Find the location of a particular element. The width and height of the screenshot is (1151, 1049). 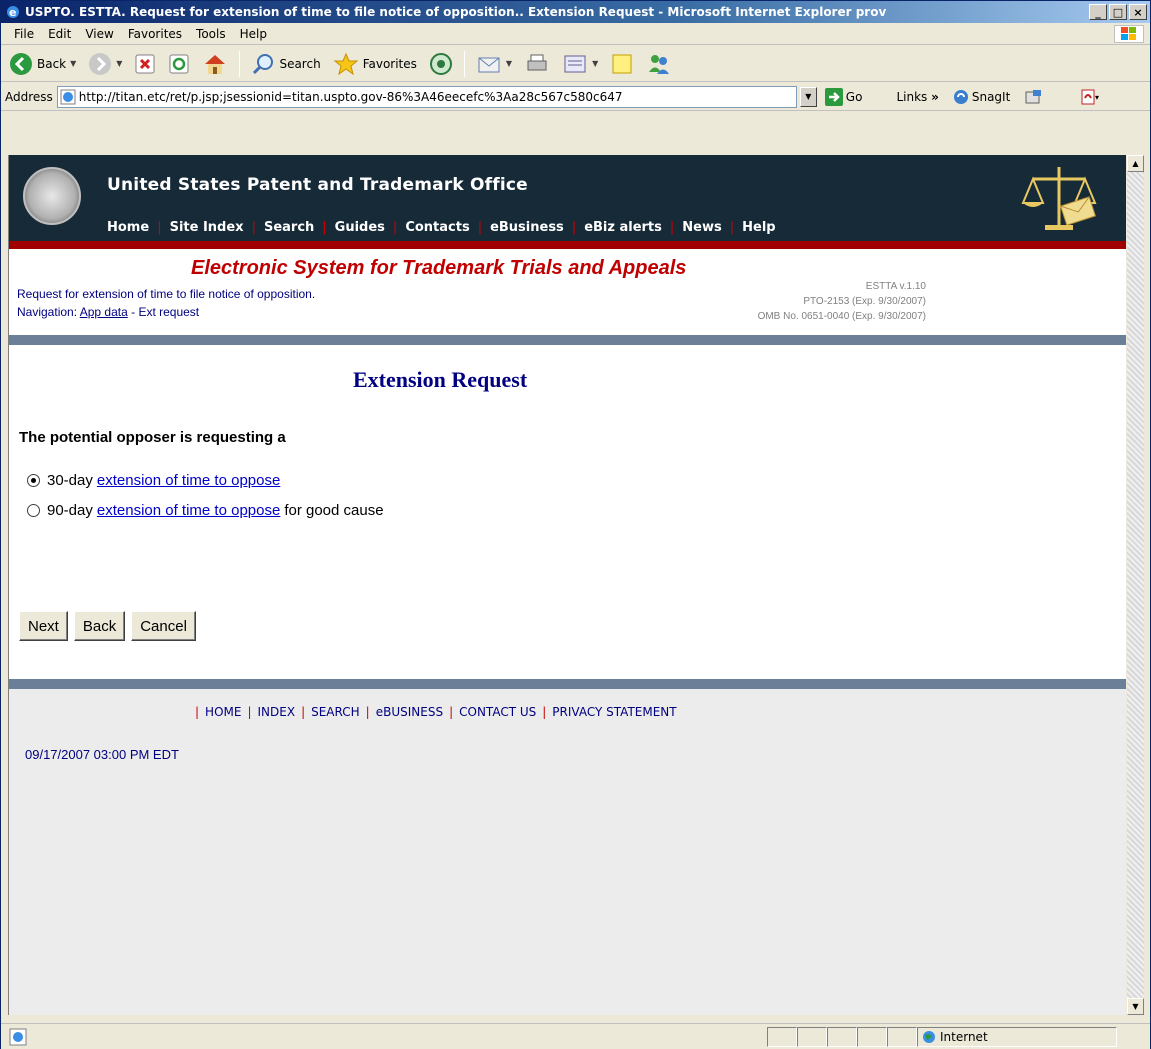

mail-button: ▼ is located at coordinates (494, 64).